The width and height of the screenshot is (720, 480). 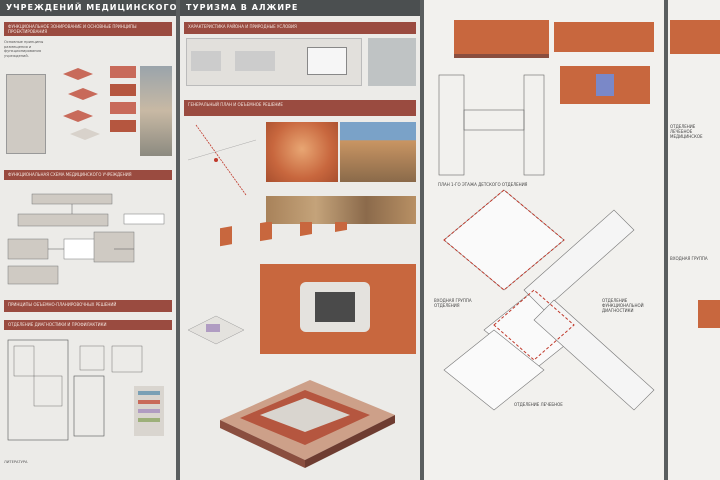 I want to click on region-map, so click(x=222, y=160).